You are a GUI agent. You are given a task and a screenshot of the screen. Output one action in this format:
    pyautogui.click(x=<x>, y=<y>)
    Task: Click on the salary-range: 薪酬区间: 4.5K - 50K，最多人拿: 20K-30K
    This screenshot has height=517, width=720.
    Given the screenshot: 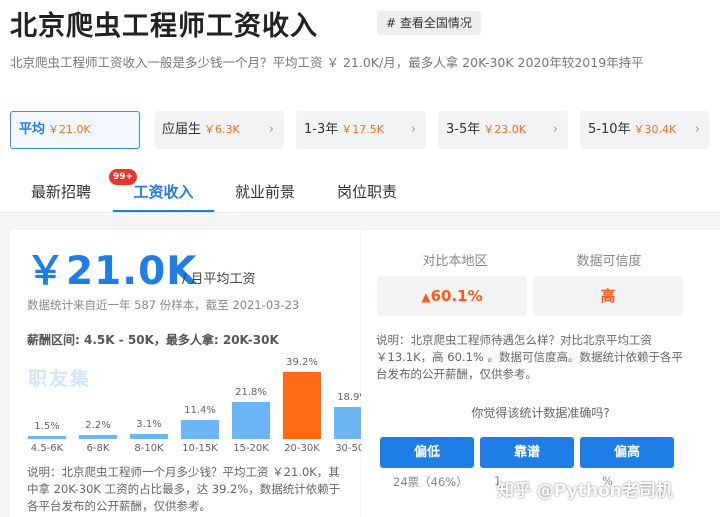 What is the action you would take?
    pyautogui.click(x=153, y=340)
    